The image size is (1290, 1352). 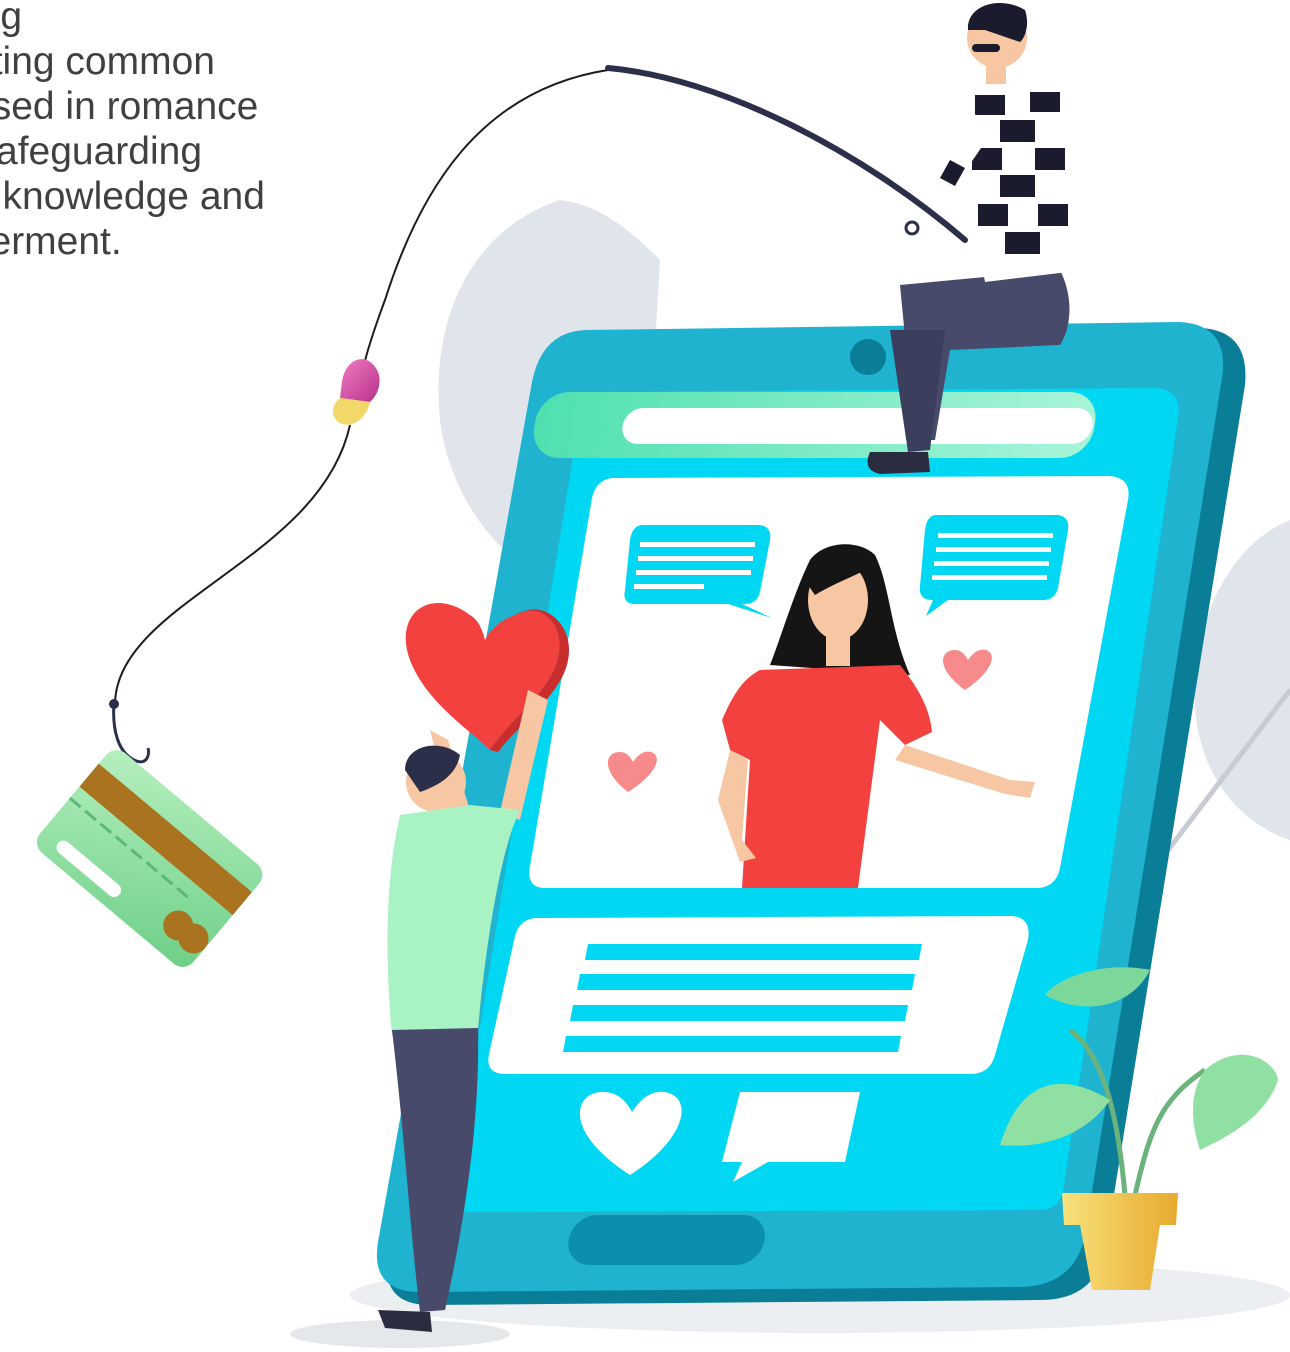 What do you see at coordinates (786, 154) in the screenshot?
I see `fishing-rod-icon` at bounding box center [786, 154].